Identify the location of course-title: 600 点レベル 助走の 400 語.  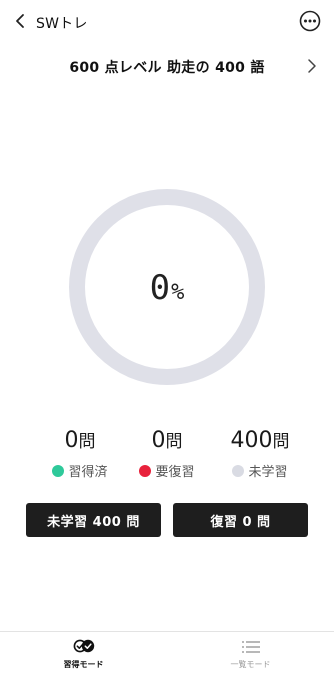
(167, 68).